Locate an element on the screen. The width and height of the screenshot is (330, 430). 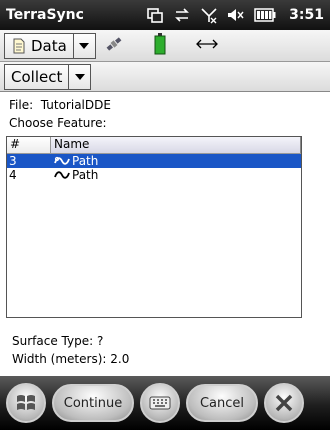
section-dropdown-label: Data is located at coordinates (39, 46).